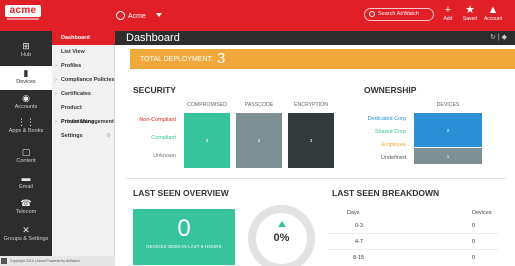  I want to click on bar-value: 1, so click(448, 156).